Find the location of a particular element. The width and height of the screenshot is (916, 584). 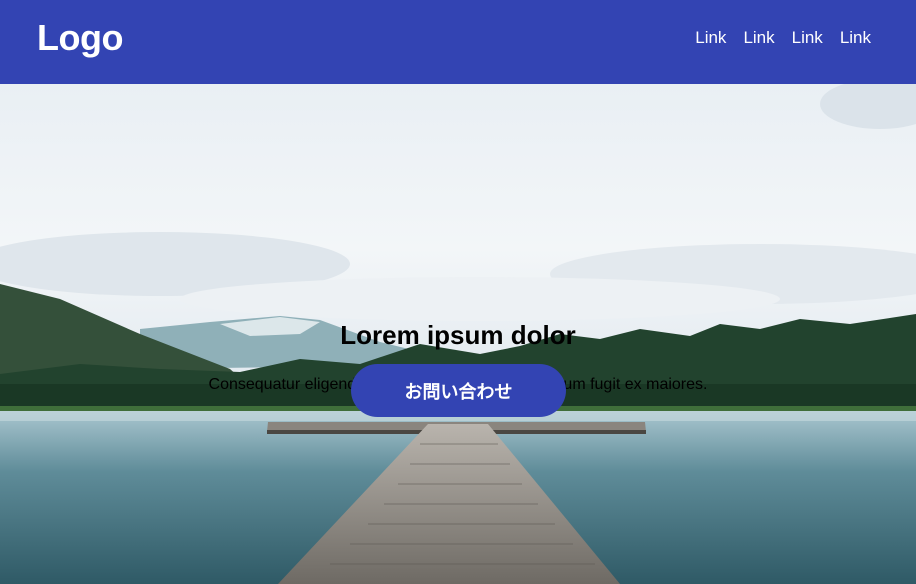

nav-link-4: Link is located at coordinates (855, 38).